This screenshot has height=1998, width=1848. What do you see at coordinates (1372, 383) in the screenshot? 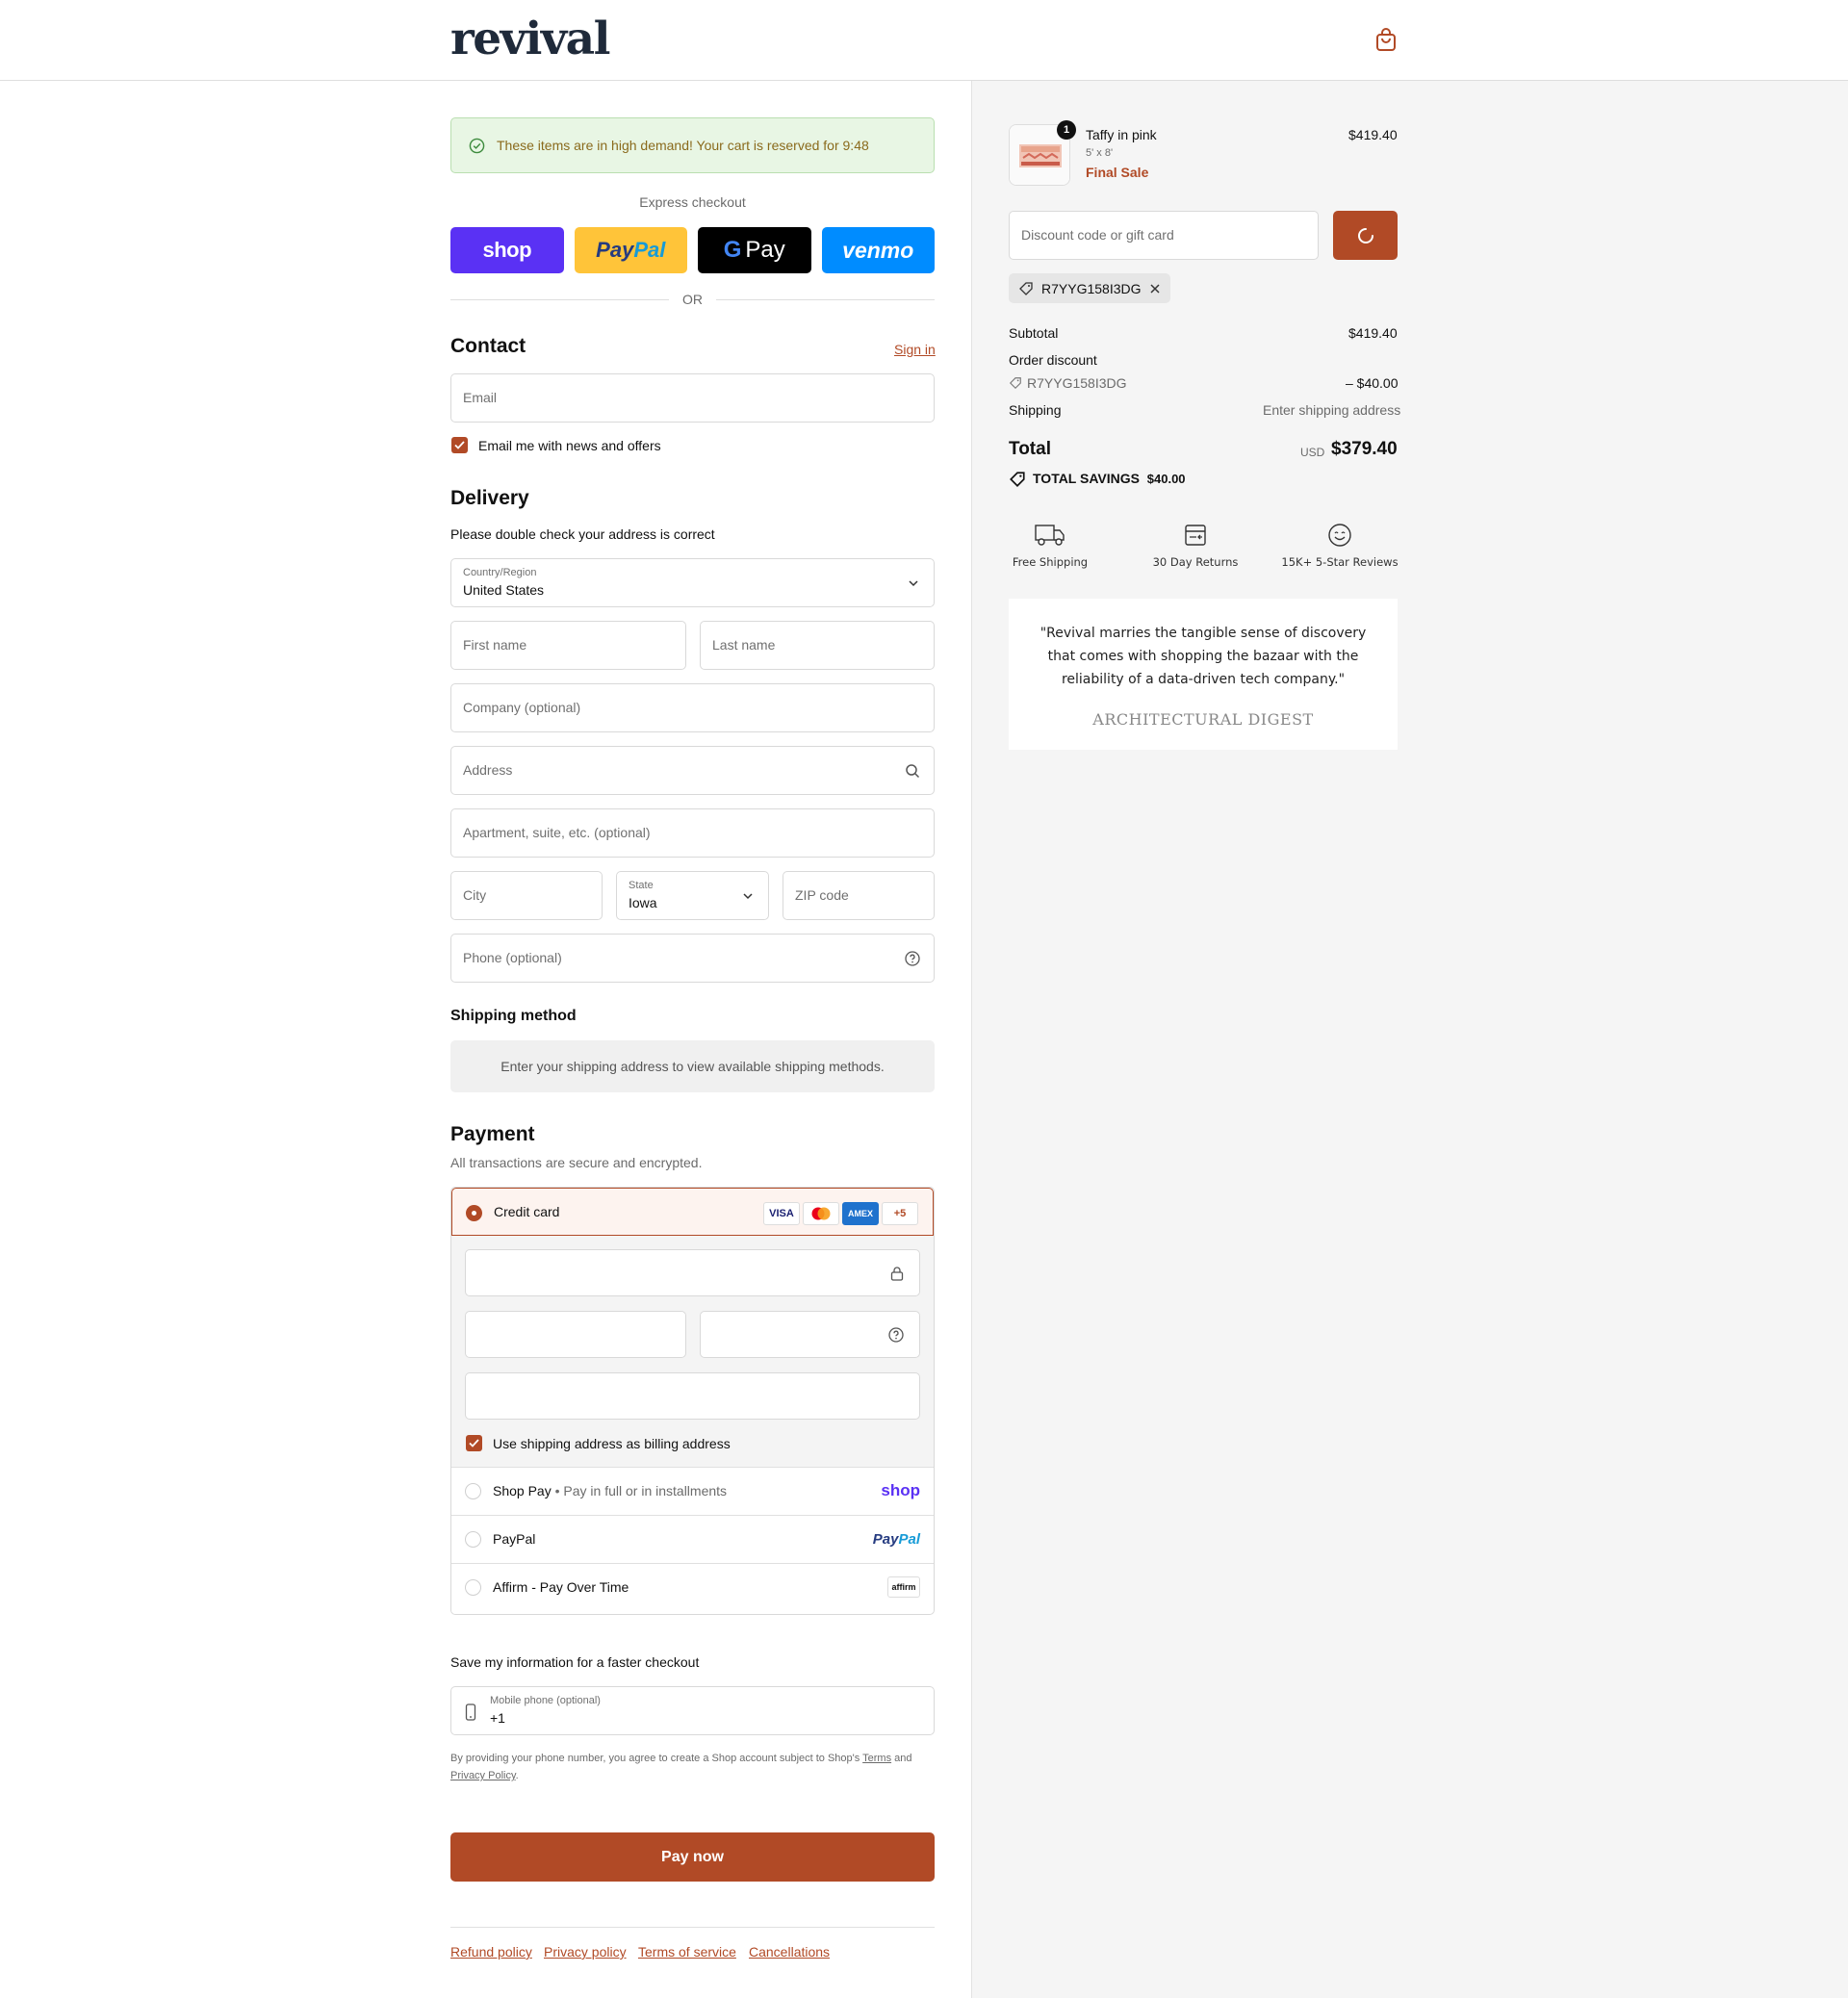
I see `discount-amount: – $40.00` at bounding box center [1372, 383].